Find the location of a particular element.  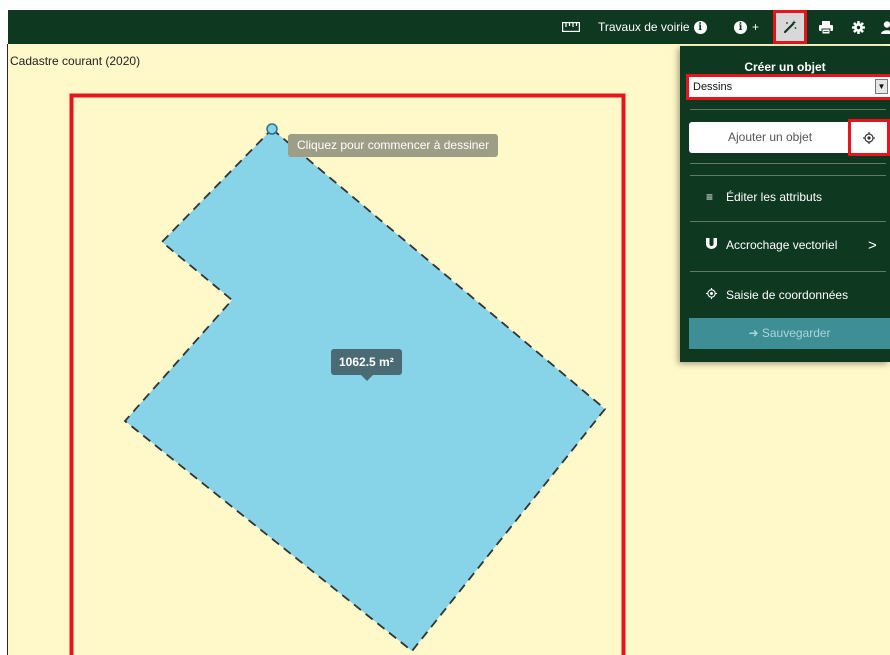

info-plus-button: i + is located at coordinates (746, 27).